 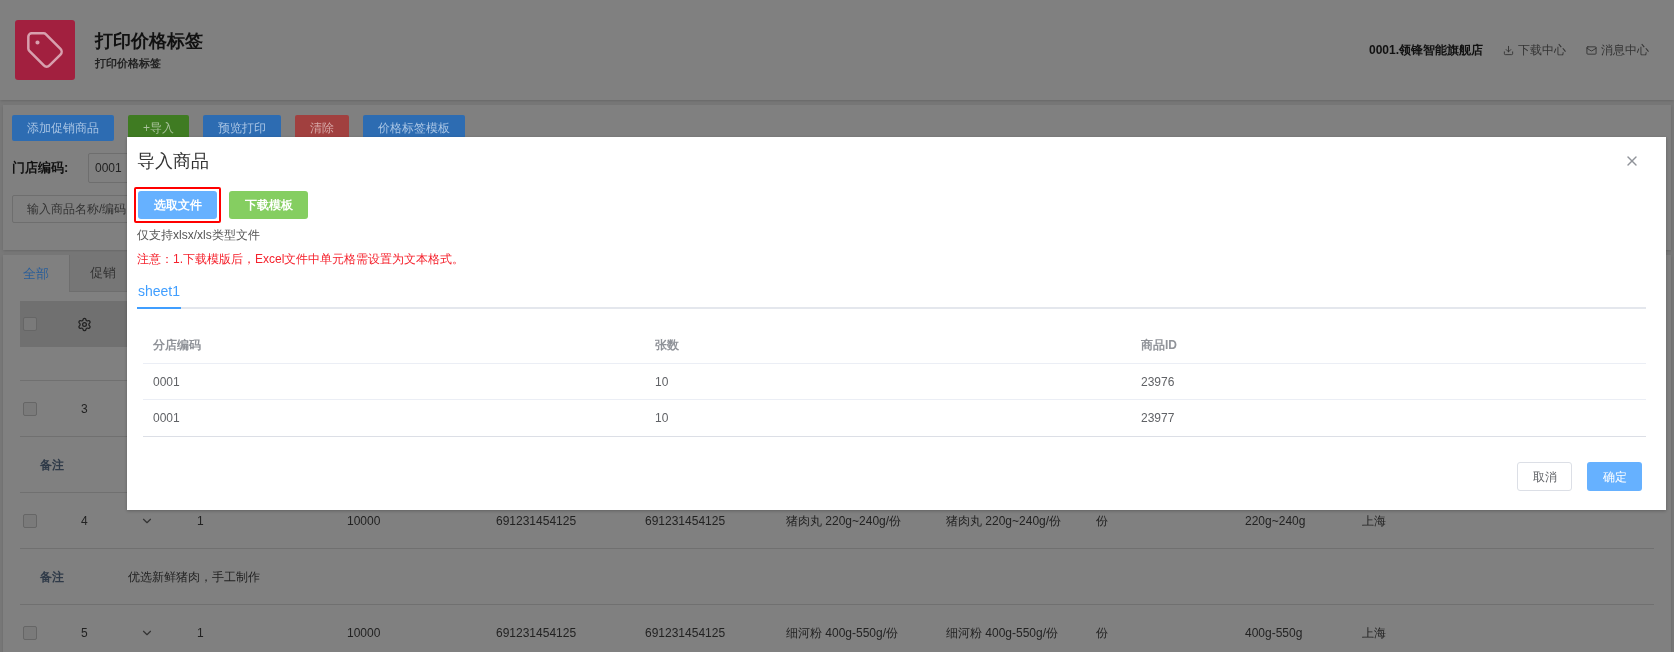 I want to click on header-link: 消息中心, so click(x=1617, y=50).